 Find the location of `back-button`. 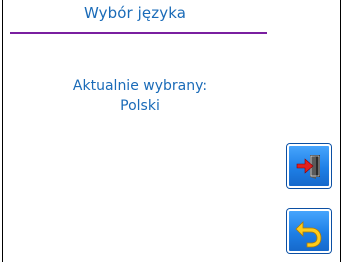

back-button is located at coordinates (309, 231).